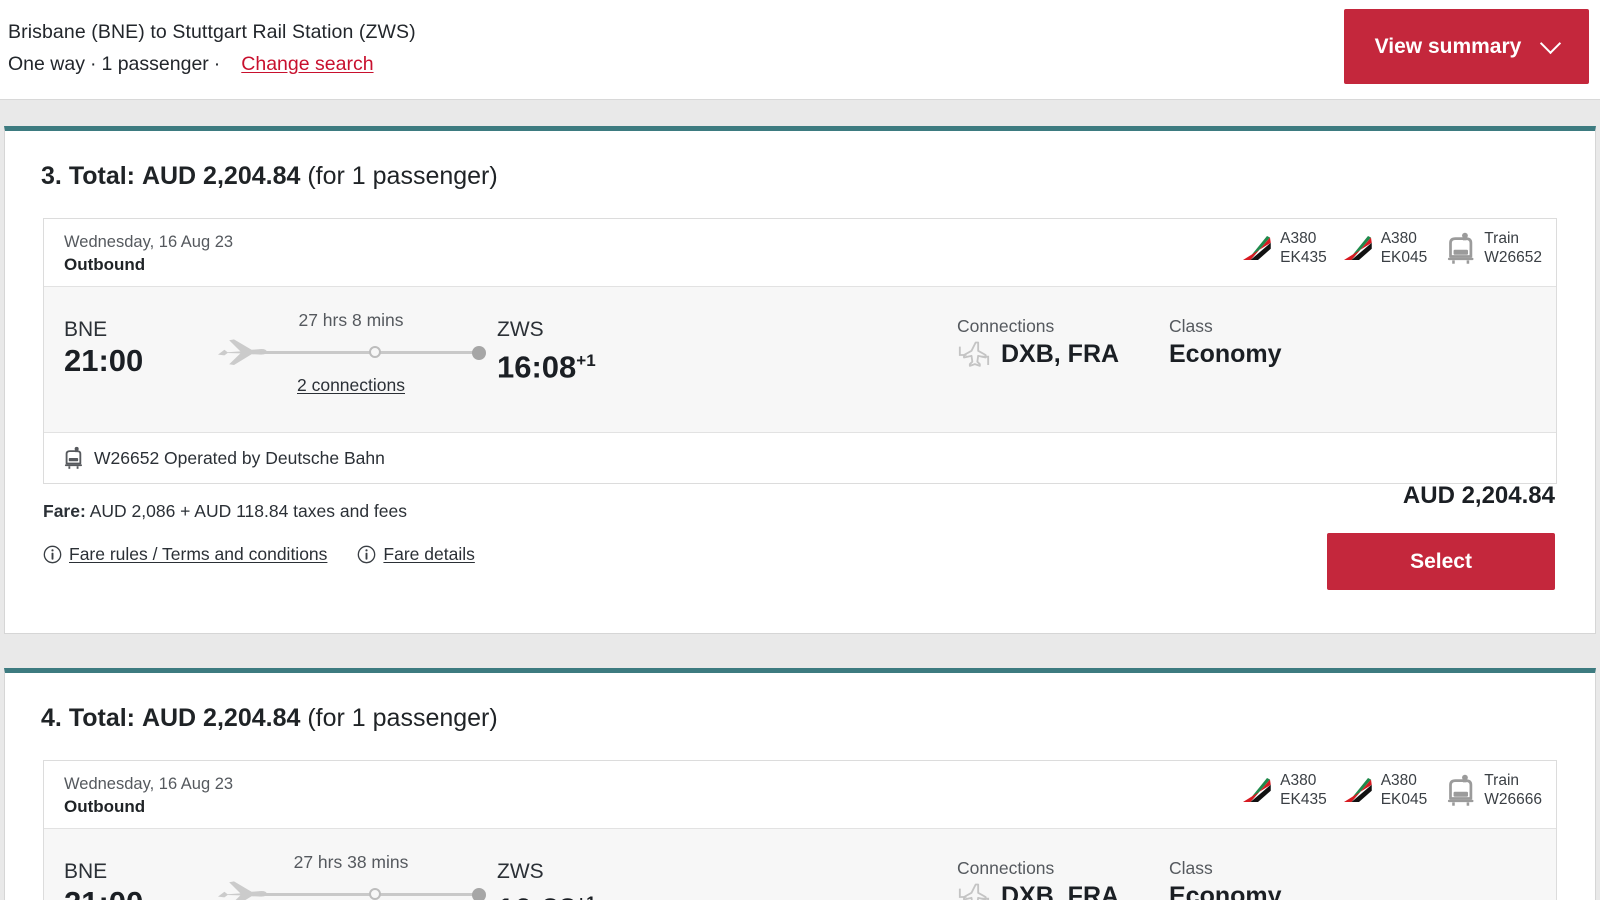 The width and height of the screenshot is (1600, 900). Describe the element at coordinates (800, 703) in the screenshot. I see `result-title: 4. Total: AUD 2,204.84 (for 1 passenger)` at that location.